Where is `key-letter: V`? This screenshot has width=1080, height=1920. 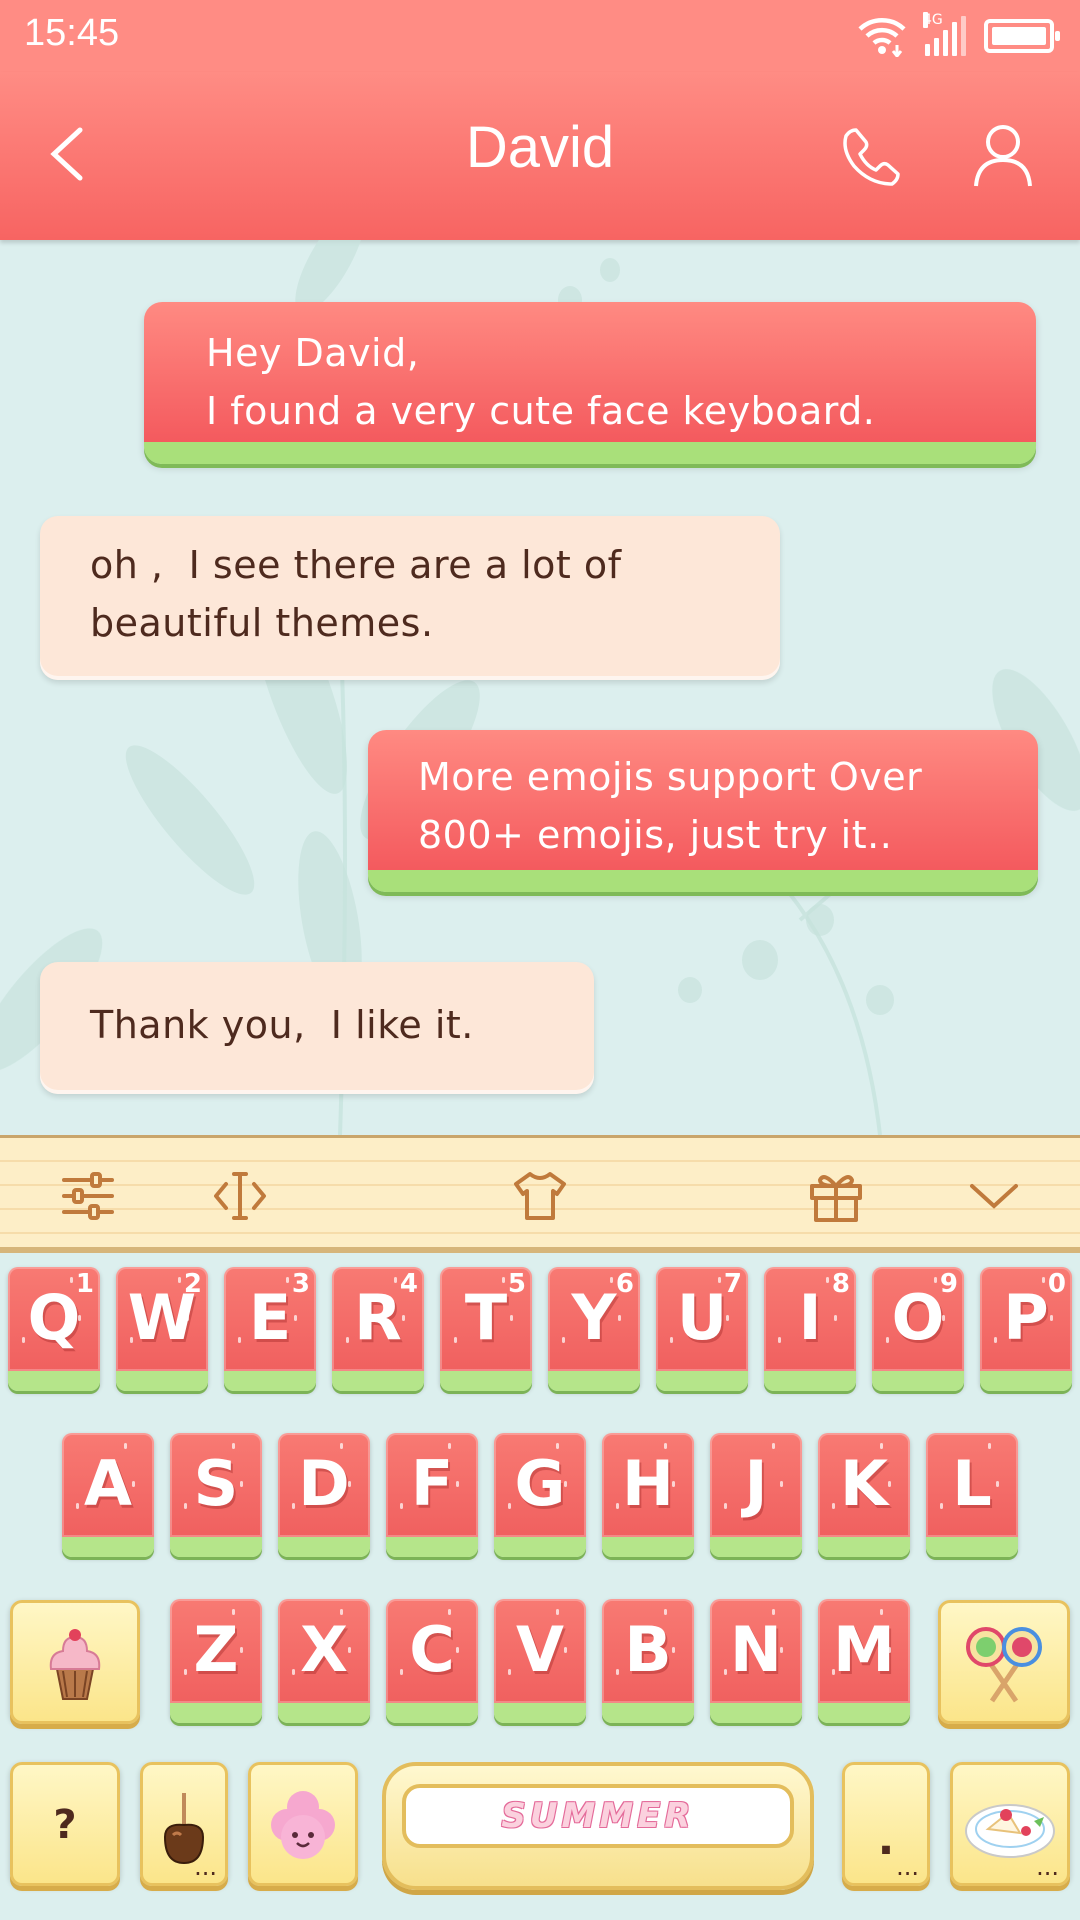
key-letter: V is located at coordinates (540, 1649).